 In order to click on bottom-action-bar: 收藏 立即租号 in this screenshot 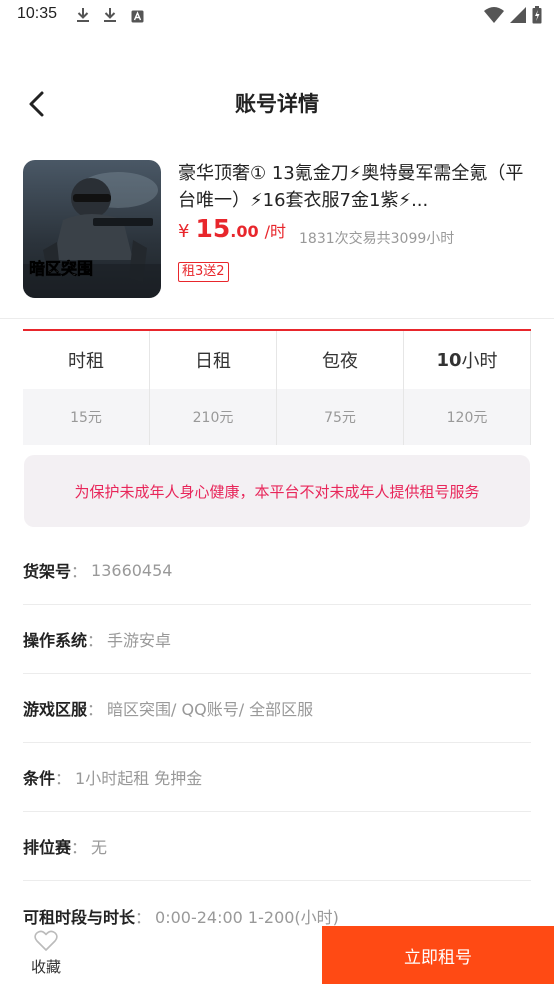, I will do `click(277, 955)`.